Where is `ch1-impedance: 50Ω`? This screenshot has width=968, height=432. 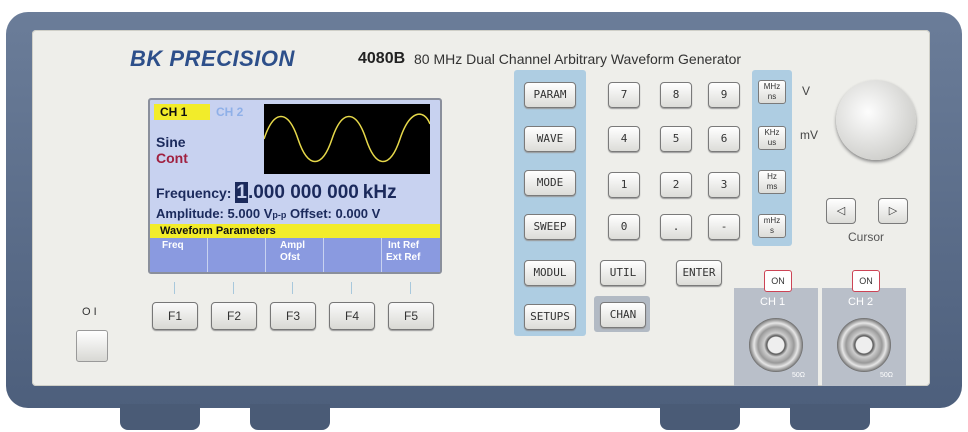 ch1-impedance: 50Ω is located at coordinates (799, 375).